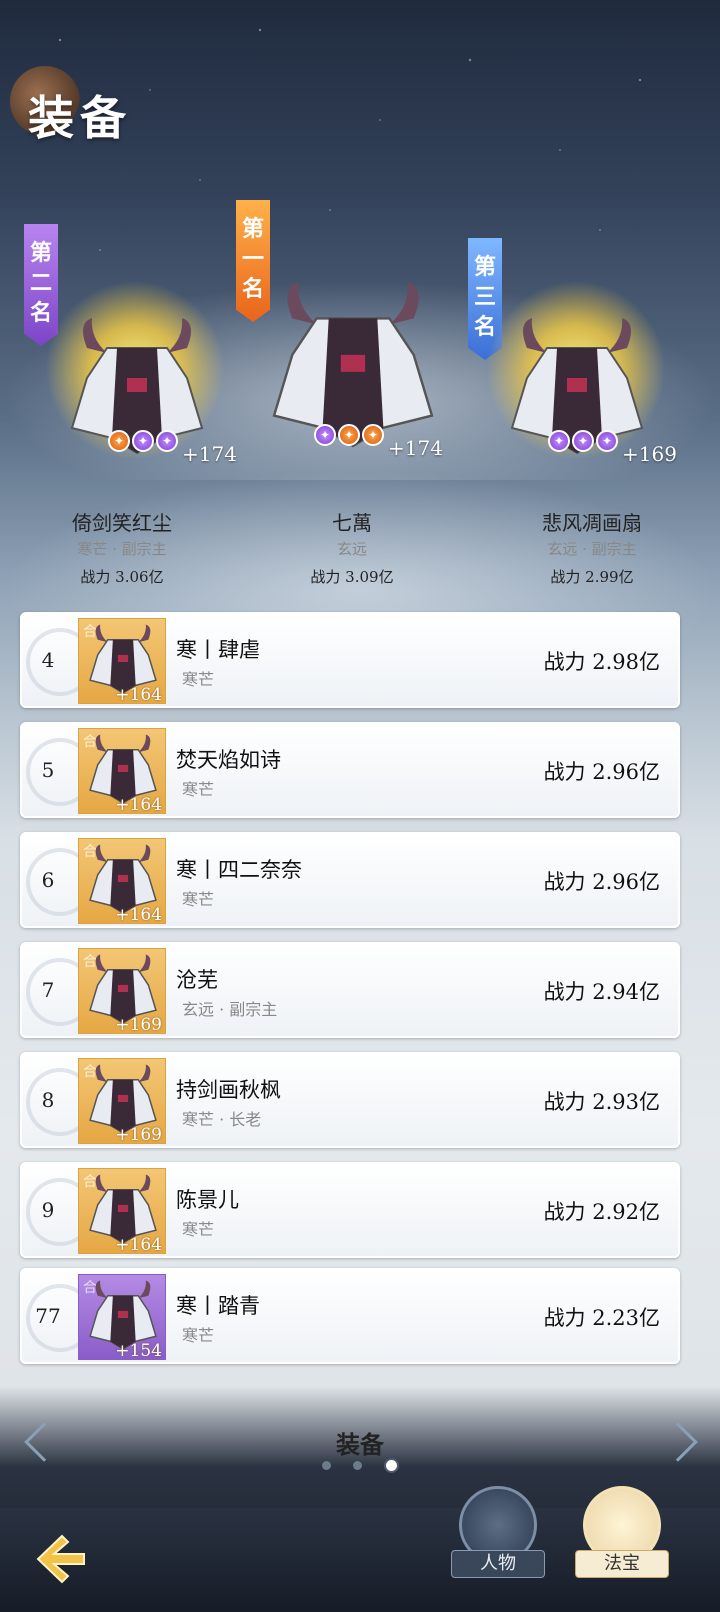  What do you see at coordinates (122, 549) in the screenshot?
I see `player-guild: 寒芒 · 副宗主` at bounding box center [122, 549].